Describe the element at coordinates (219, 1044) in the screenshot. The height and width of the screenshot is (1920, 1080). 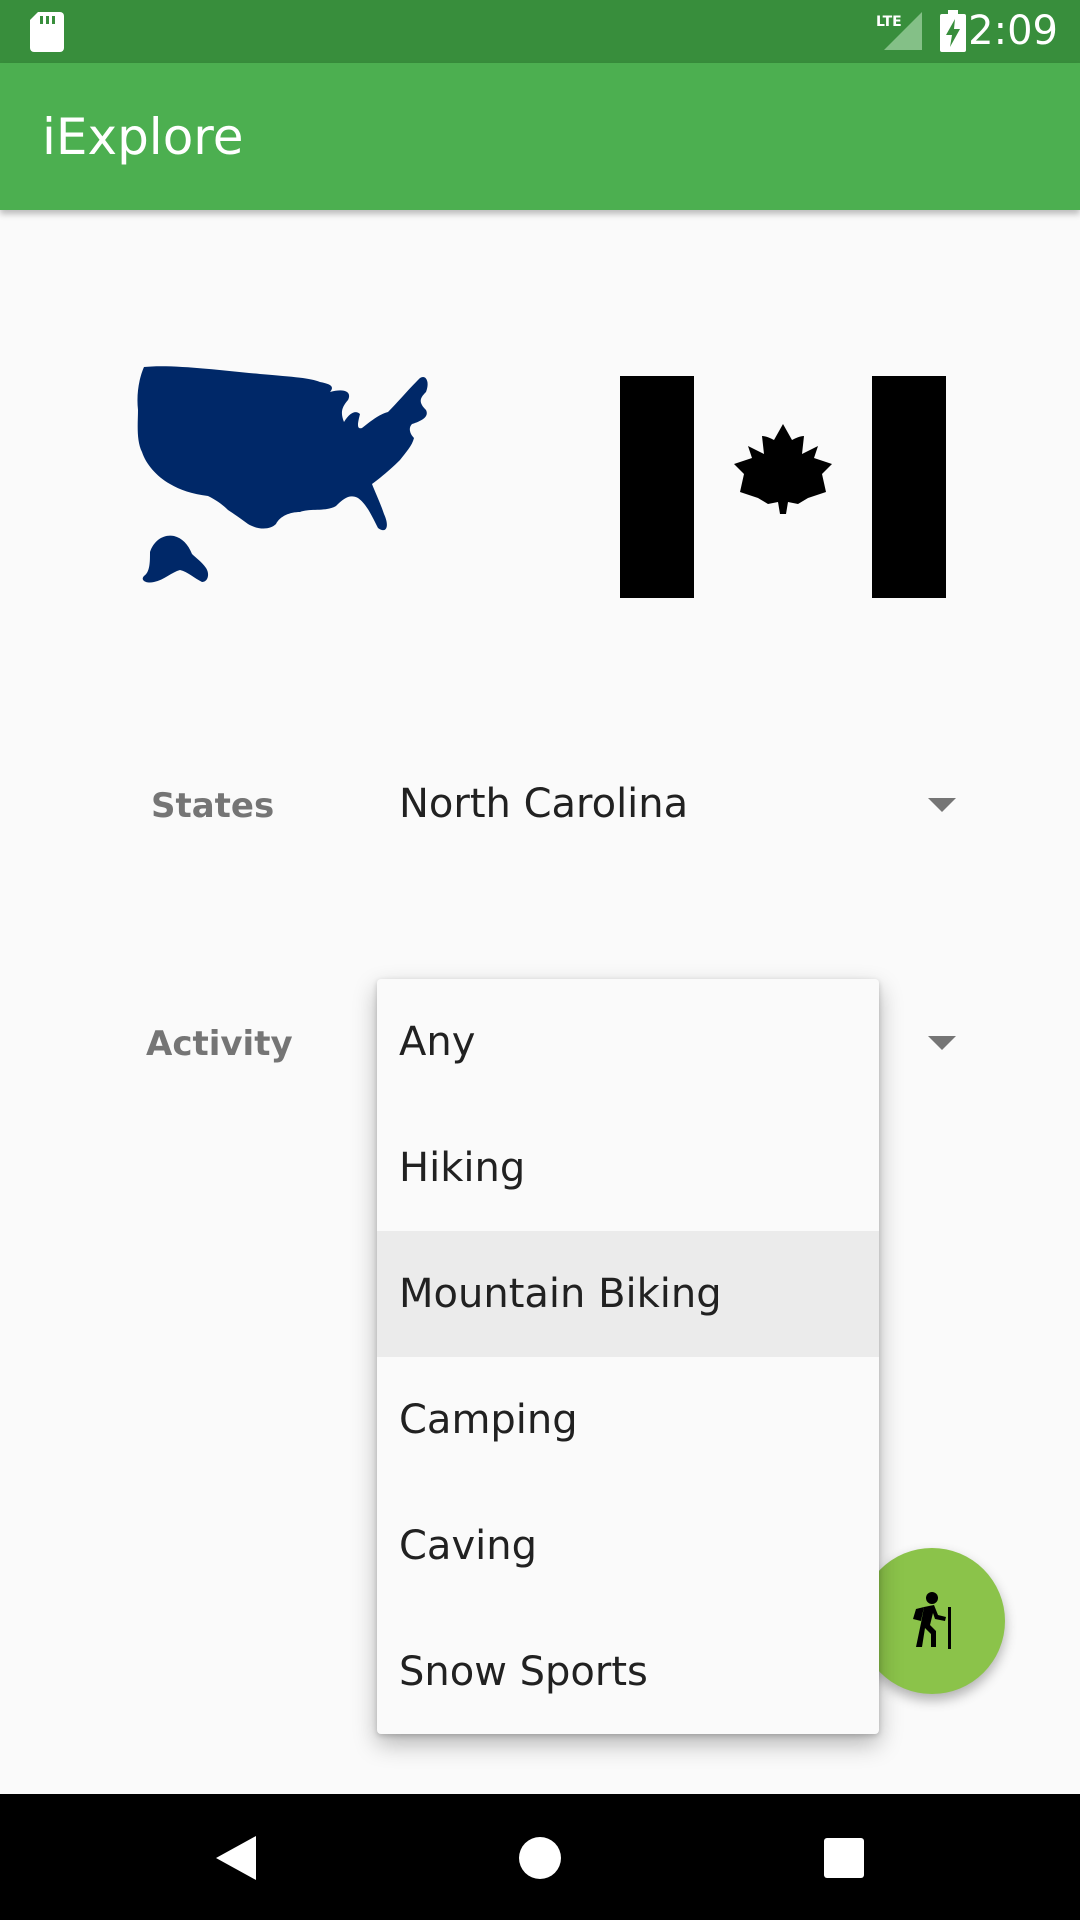
I see `activity-label: Activity` at that location.